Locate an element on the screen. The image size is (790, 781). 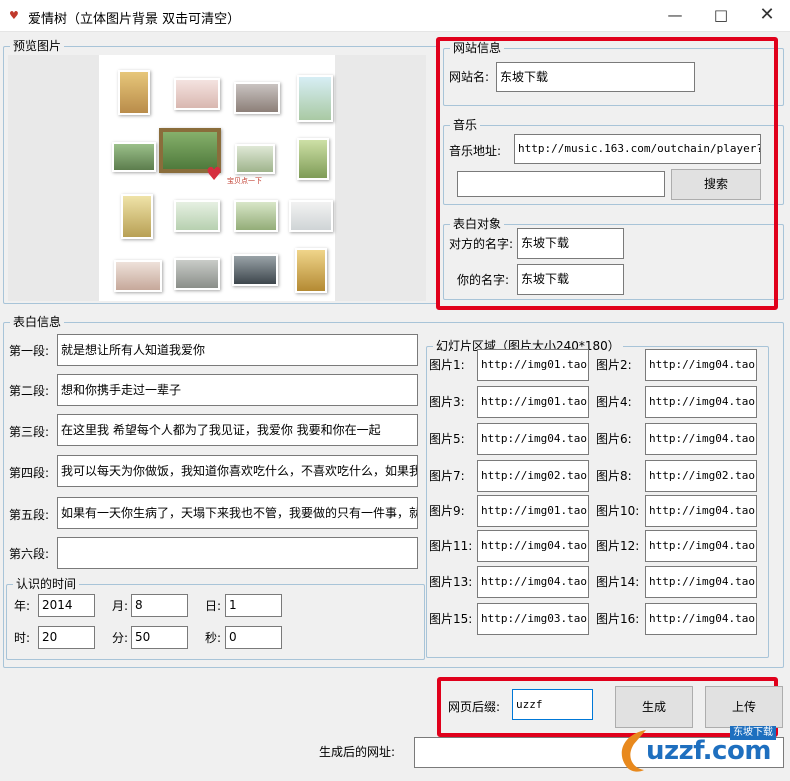
year-label: 年: is located at coordinates (22, 606).